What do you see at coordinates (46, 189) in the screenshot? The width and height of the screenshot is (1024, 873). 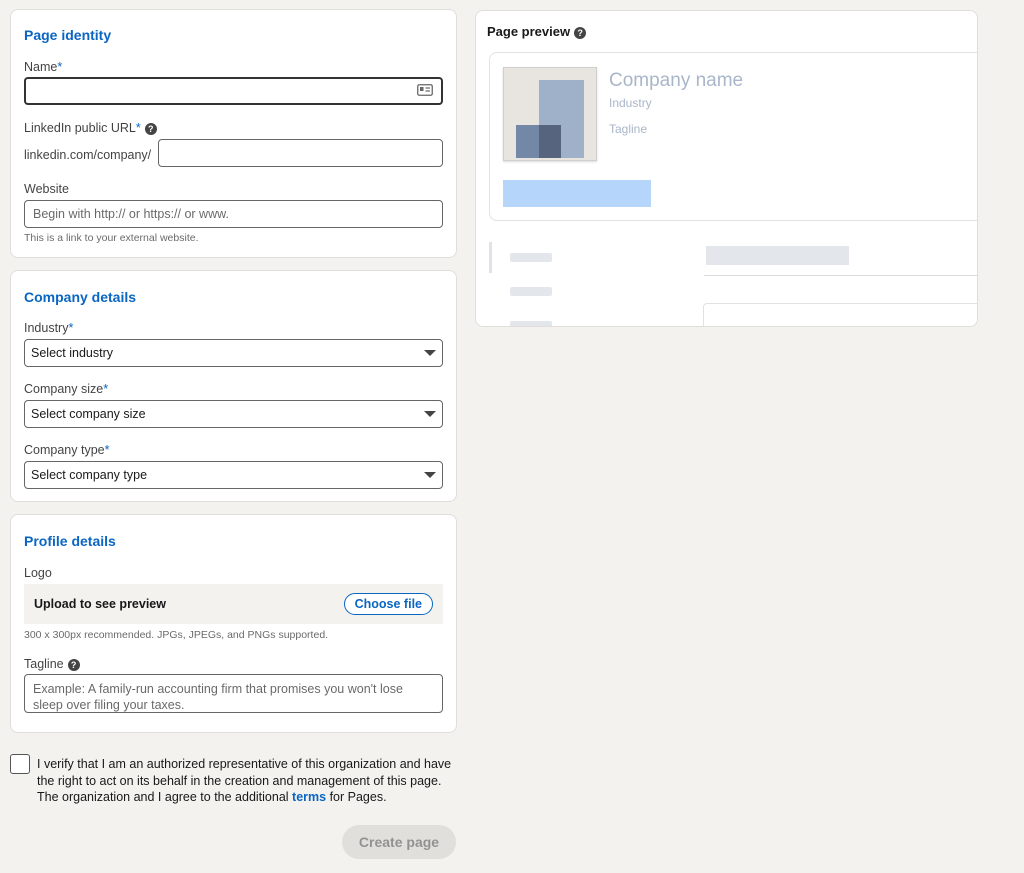 I see `website-label: Website` at bounding box center [46, 189].